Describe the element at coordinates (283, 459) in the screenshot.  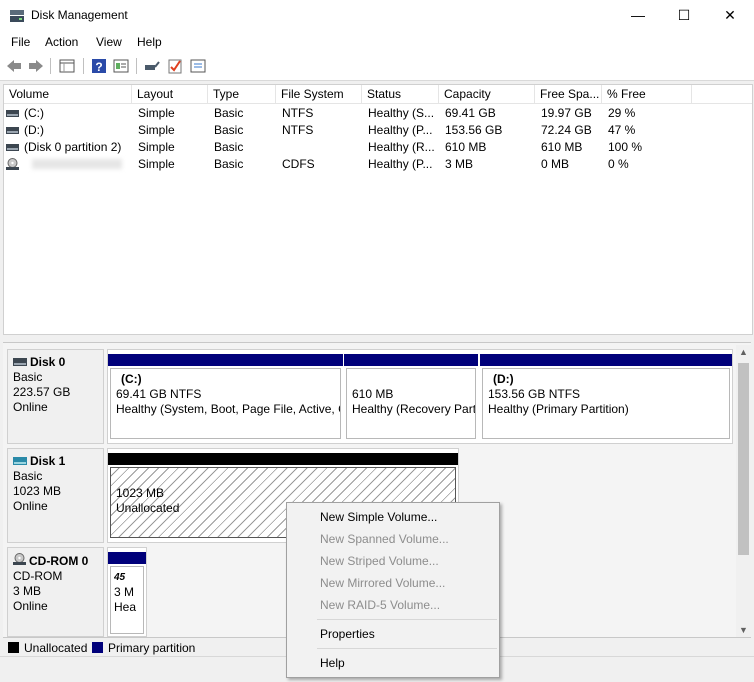
I see `unallocated-bar` at that location.